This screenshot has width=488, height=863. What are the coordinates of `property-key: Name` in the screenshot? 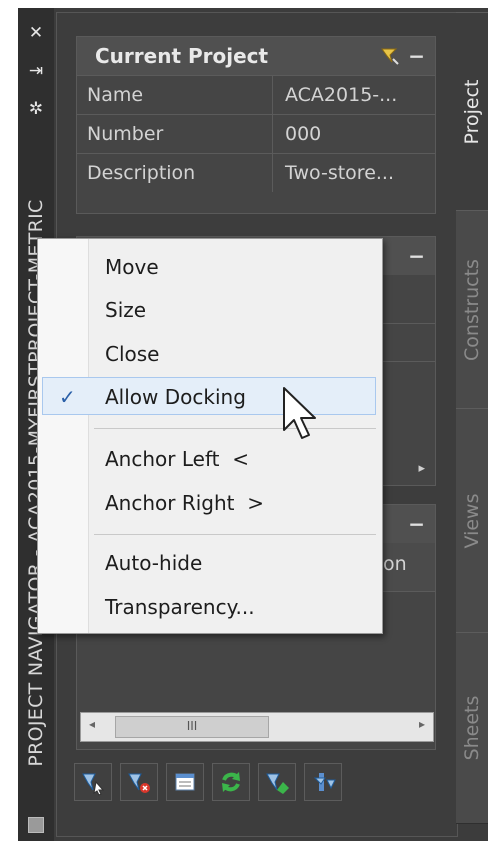 It's located at (175, 95).